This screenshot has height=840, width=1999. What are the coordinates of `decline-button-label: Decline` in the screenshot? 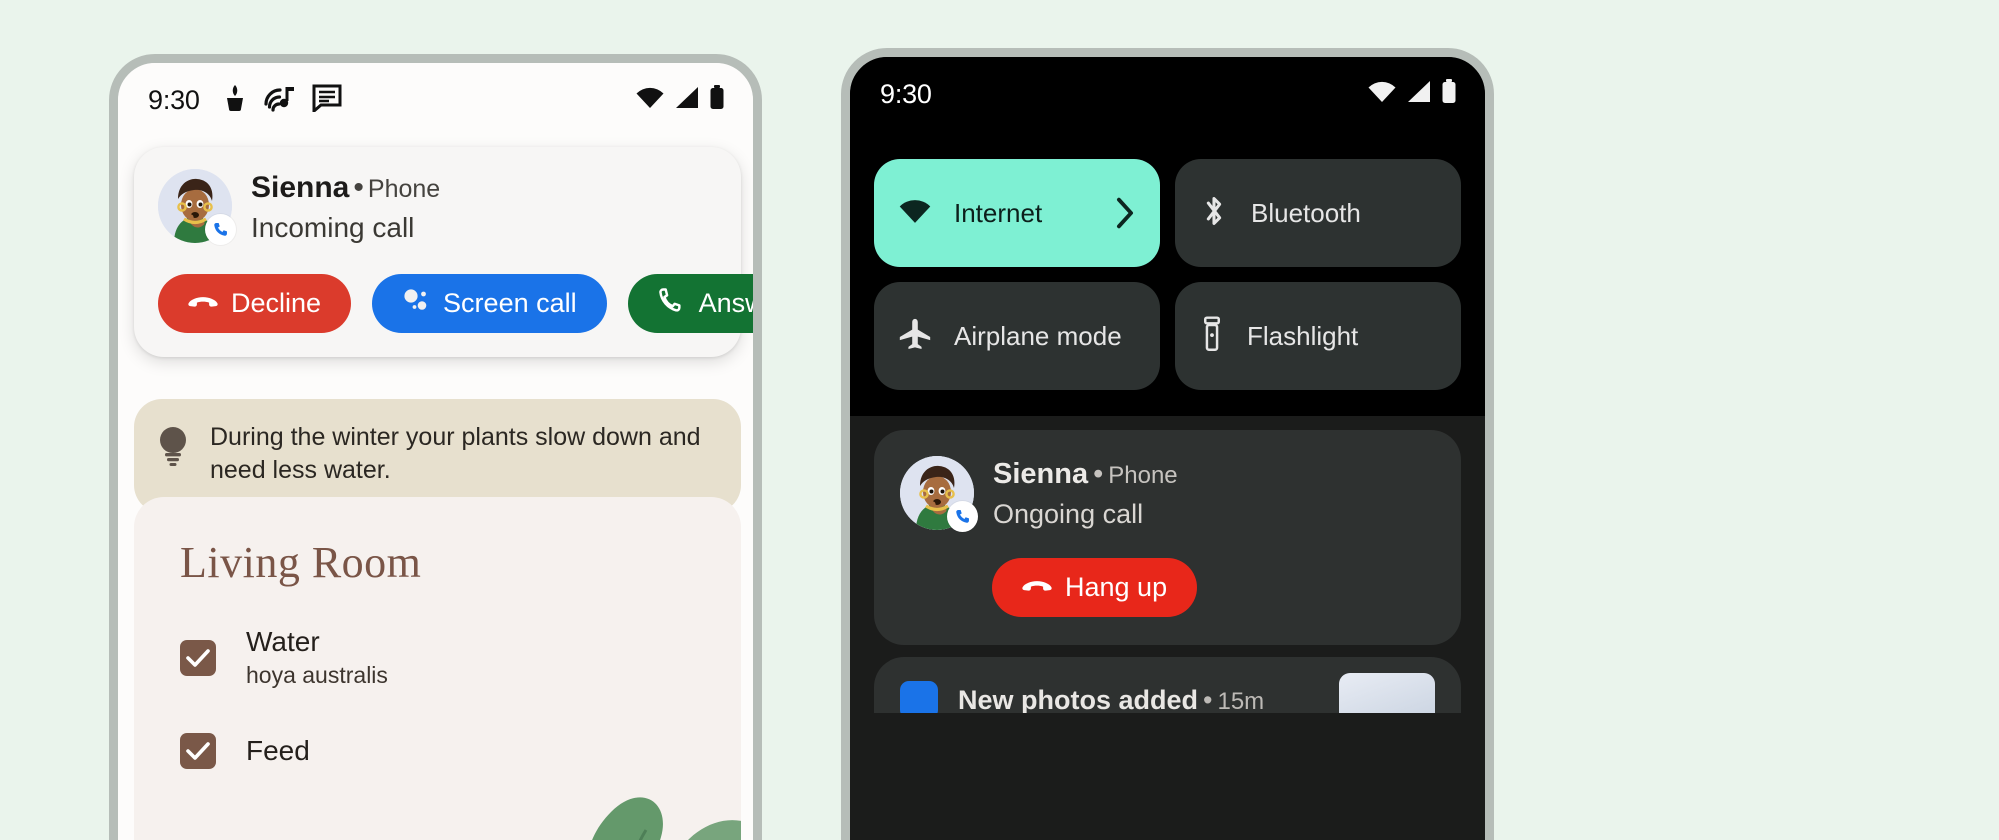 It's located at (276, 303).